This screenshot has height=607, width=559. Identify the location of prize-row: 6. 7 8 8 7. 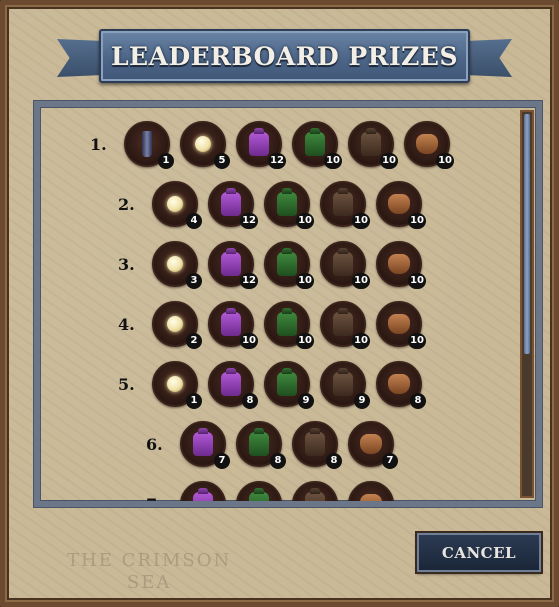
(275, 445).